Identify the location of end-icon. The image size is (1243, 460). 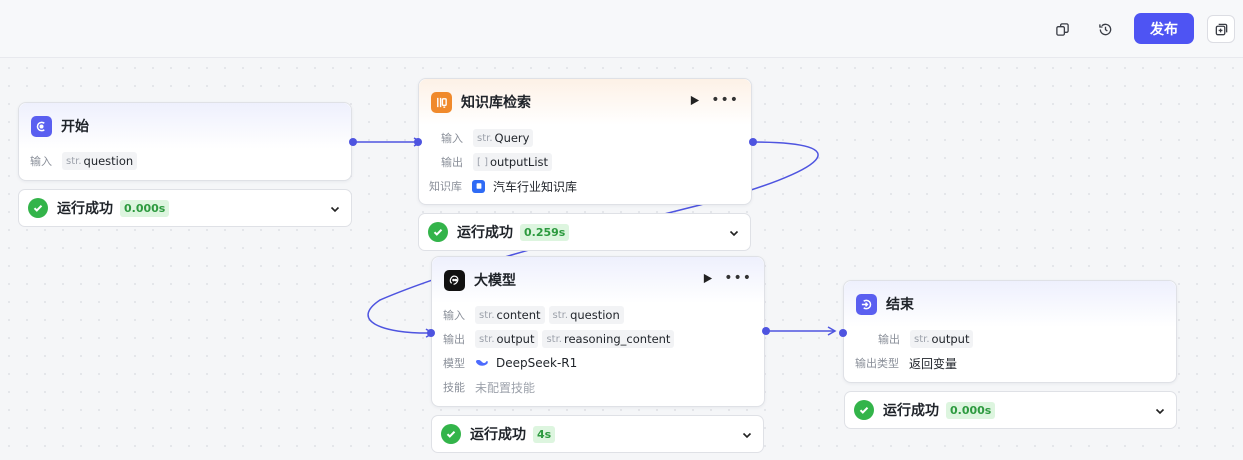
(866, 304).